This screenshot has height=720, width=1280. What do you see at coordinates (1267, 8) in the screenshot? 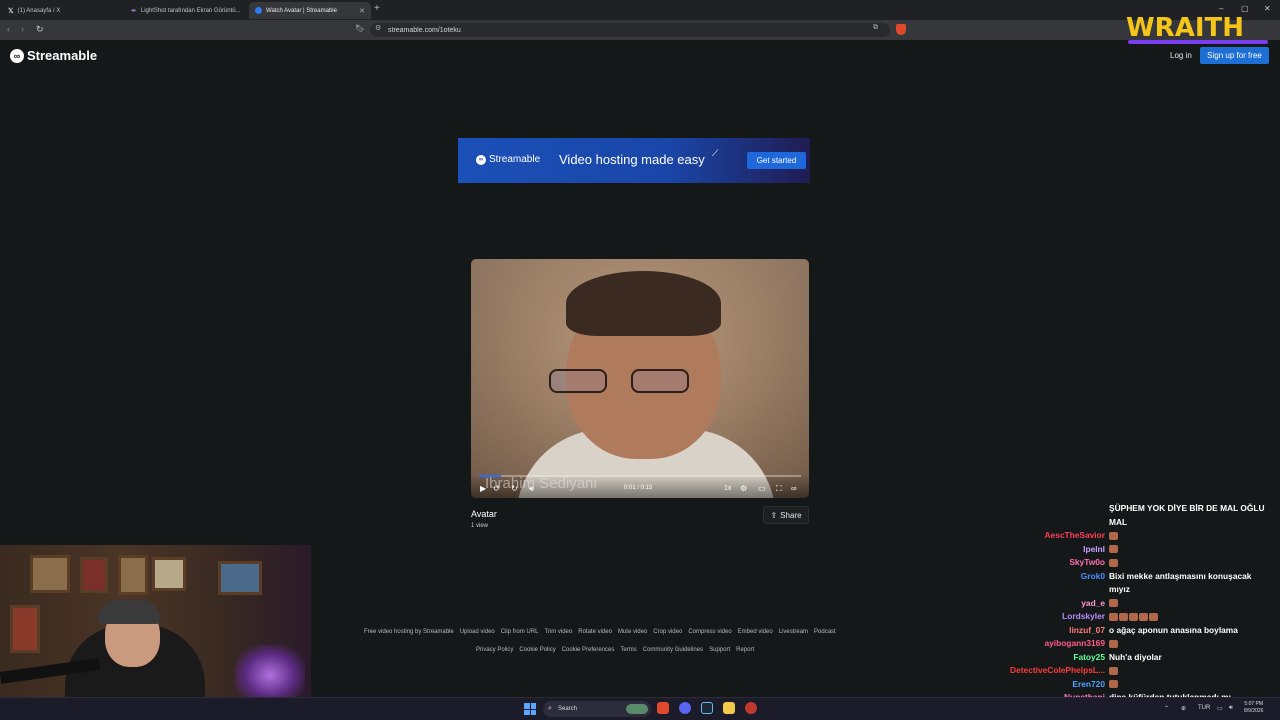
I see `close-window-icon: ✕` at bounding box center [1267, 8].